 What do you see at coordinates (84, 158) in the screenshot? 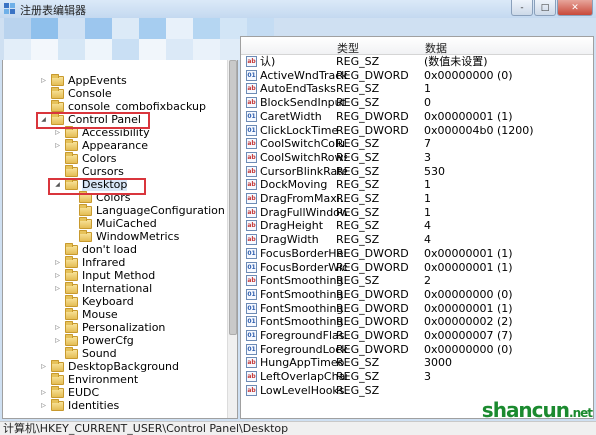
I see `tree-item: Colors` at bounding box center [84, 158].